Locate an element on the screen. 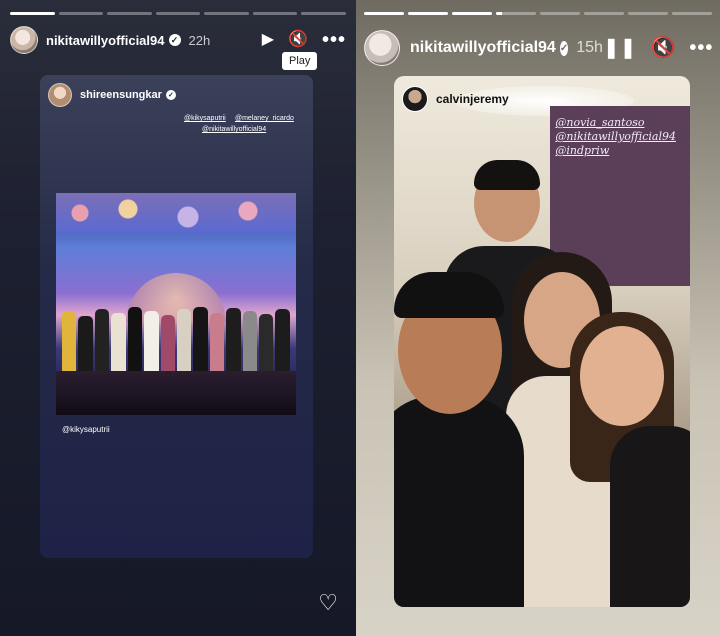 The width and height of the screenshot is (720, 636). play-tooltip: Play is located at coordinates (300, 61).